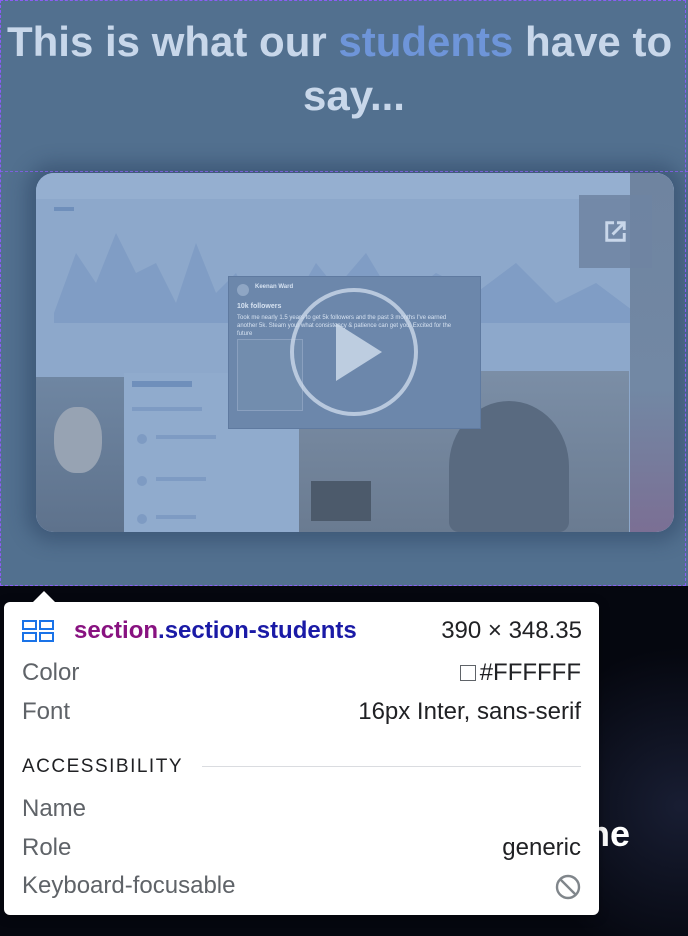  I want to click on accessible-name-label: Name, so click(54, 808).